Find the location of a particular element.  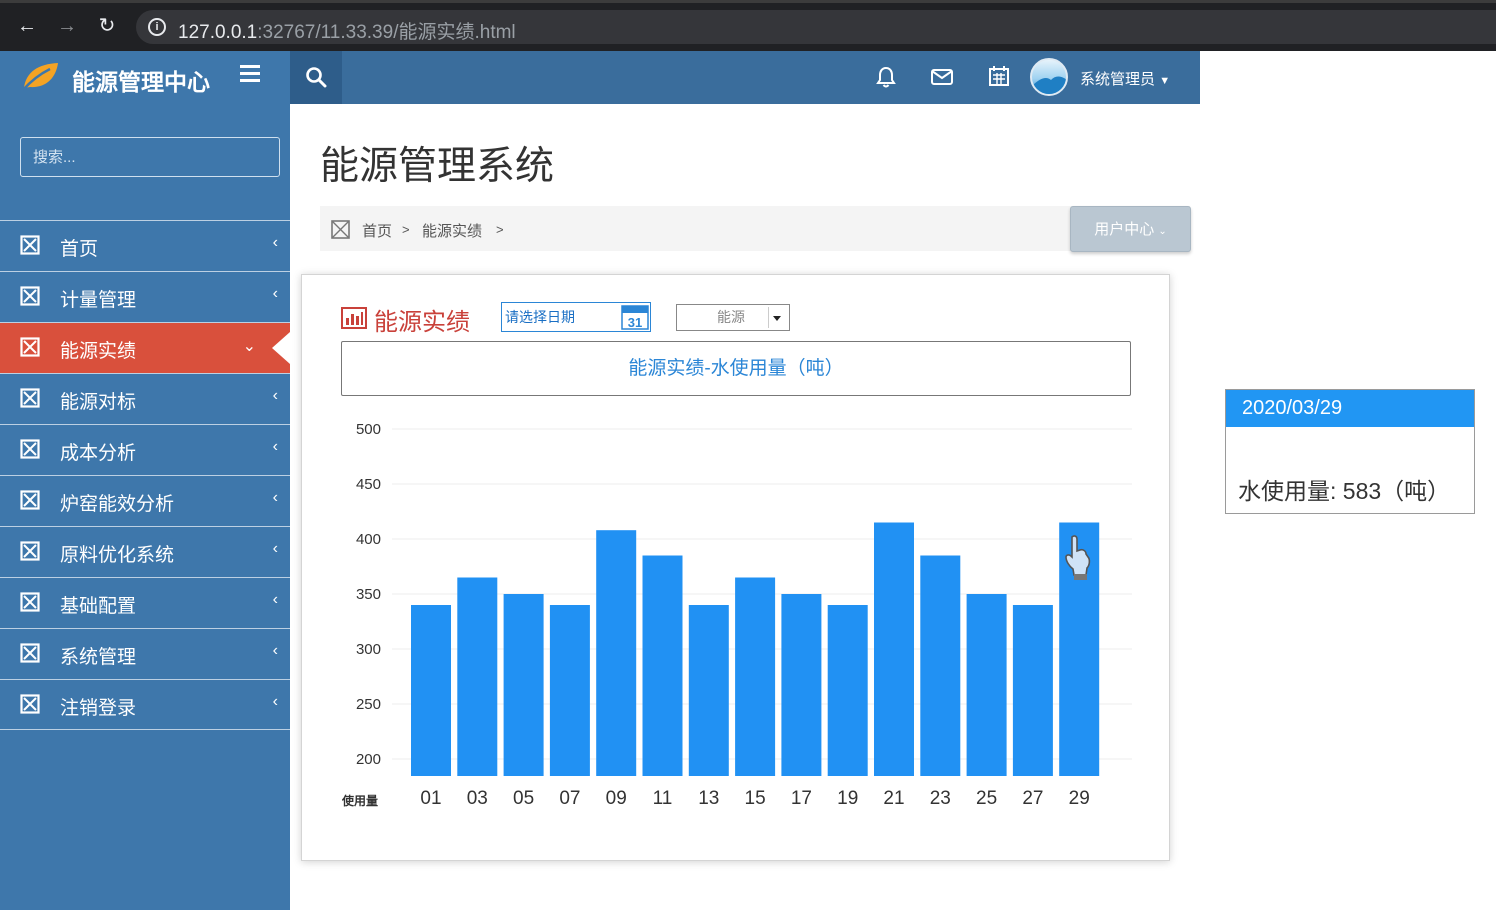

y-tick-label: 300 is located at coordinates (368, 649).